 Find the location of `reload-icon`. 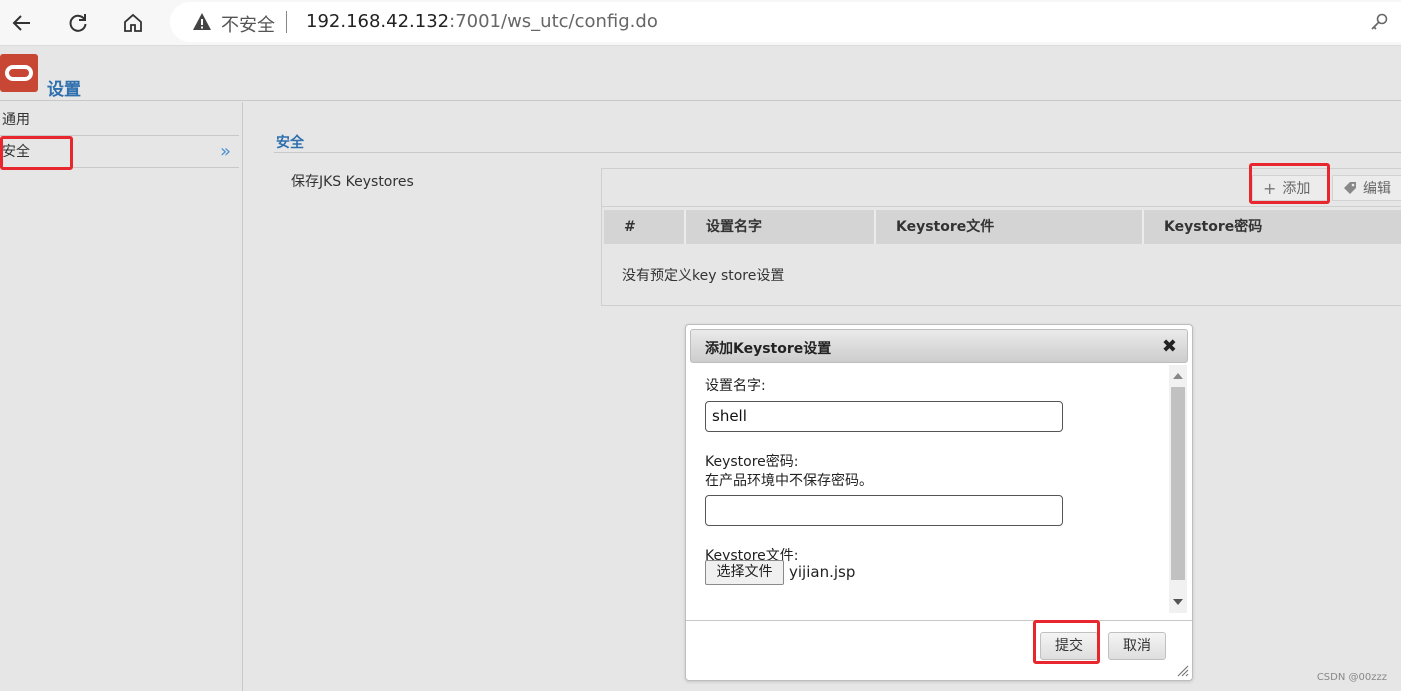

reload-icon is located at coordinates (78, 23).